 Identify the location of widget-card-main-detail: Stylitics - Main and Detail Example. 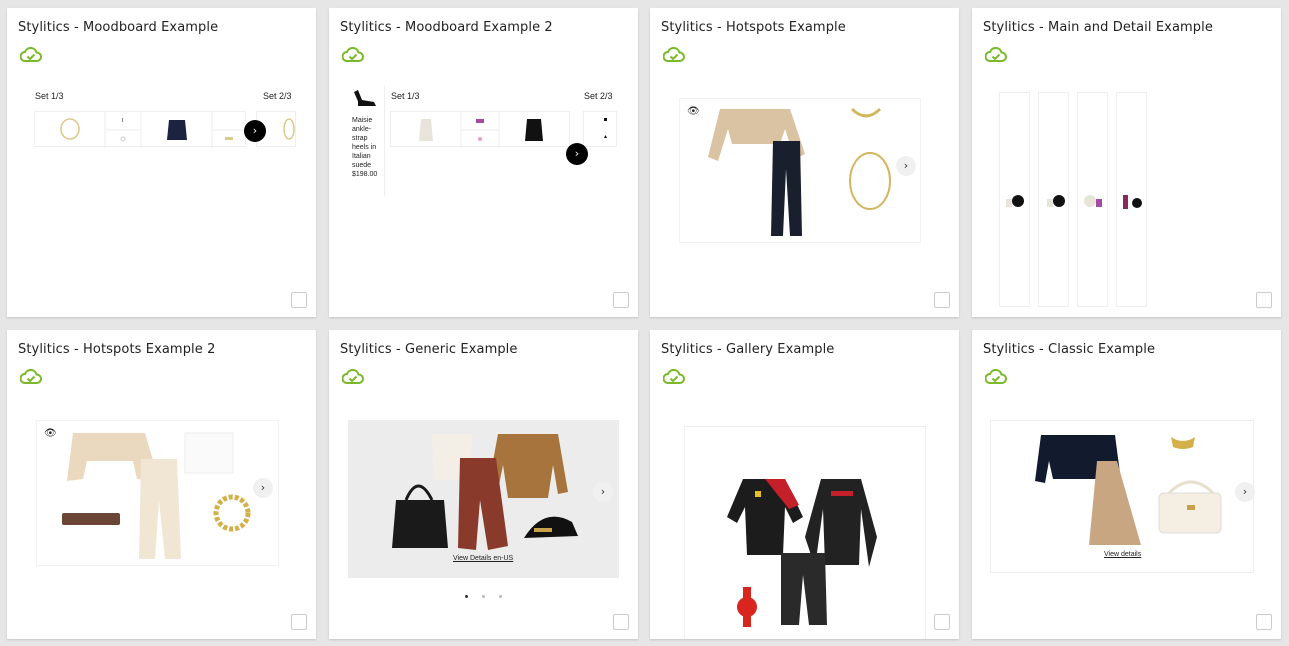
(1126, 162).